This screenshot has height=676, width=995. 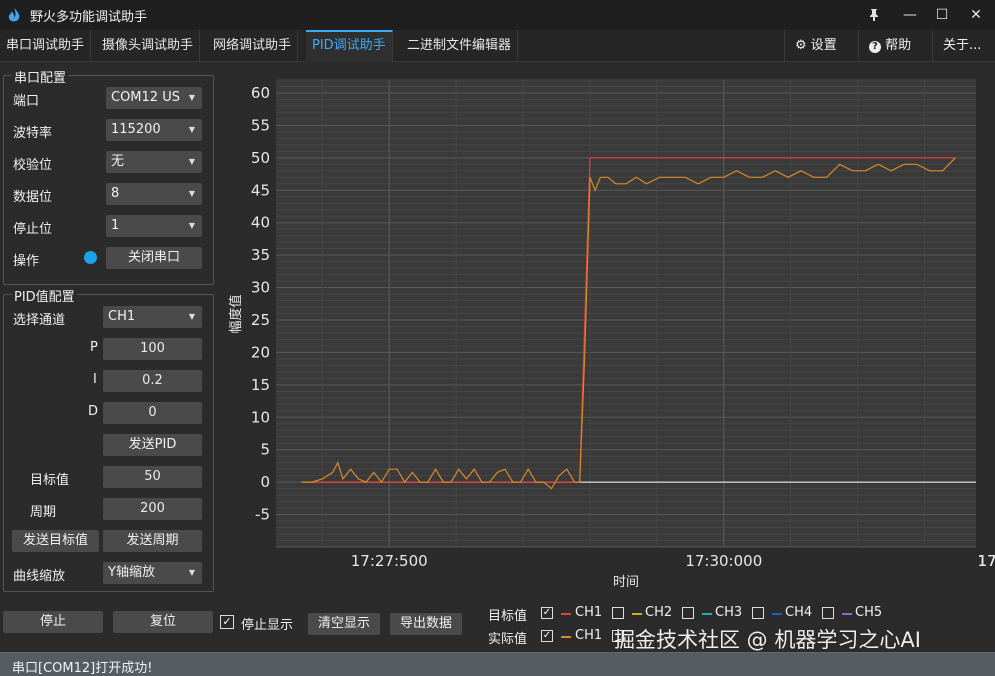 I want to click on channel-select: CH1 ▼, so click(x=152, y=317).